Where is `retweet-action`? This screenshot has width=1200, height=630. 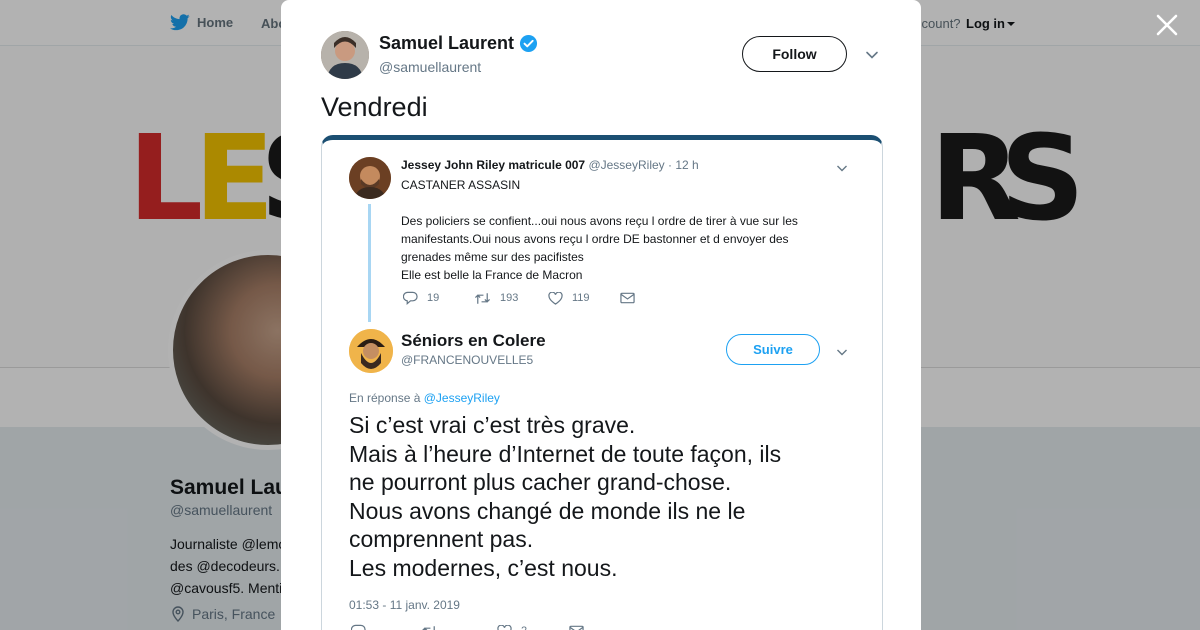
retweet-action is located at coordinates (459, 627).